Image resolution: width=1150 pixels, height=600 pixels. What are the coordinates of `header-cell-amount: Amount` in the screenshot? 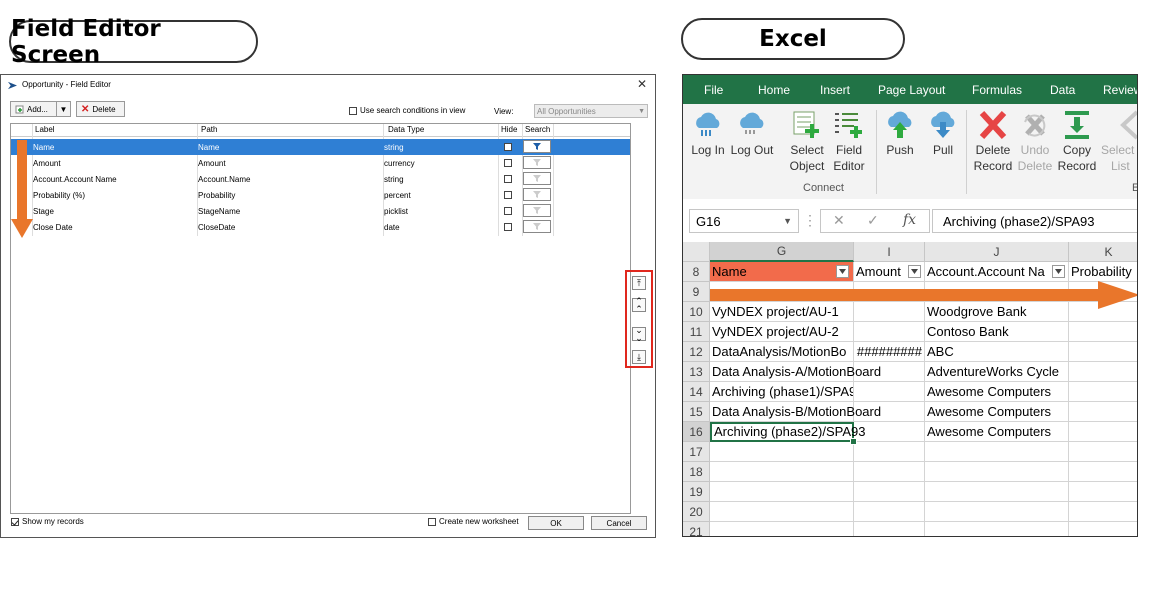 It's located at (889, 272).